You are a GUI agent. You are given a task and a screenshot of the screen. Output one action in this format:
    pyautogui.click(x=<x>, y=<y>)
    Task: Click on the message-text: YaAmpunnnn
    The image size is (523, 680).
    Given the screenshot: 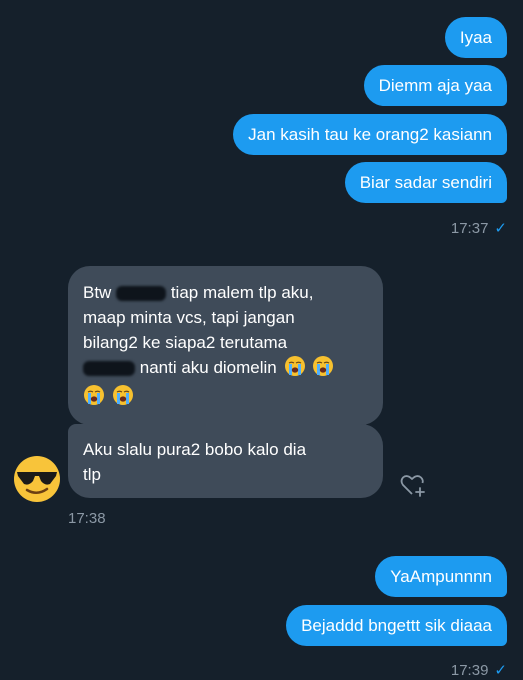 What is the action you would take?
    pyautogui.click(x=441, y=576)
    